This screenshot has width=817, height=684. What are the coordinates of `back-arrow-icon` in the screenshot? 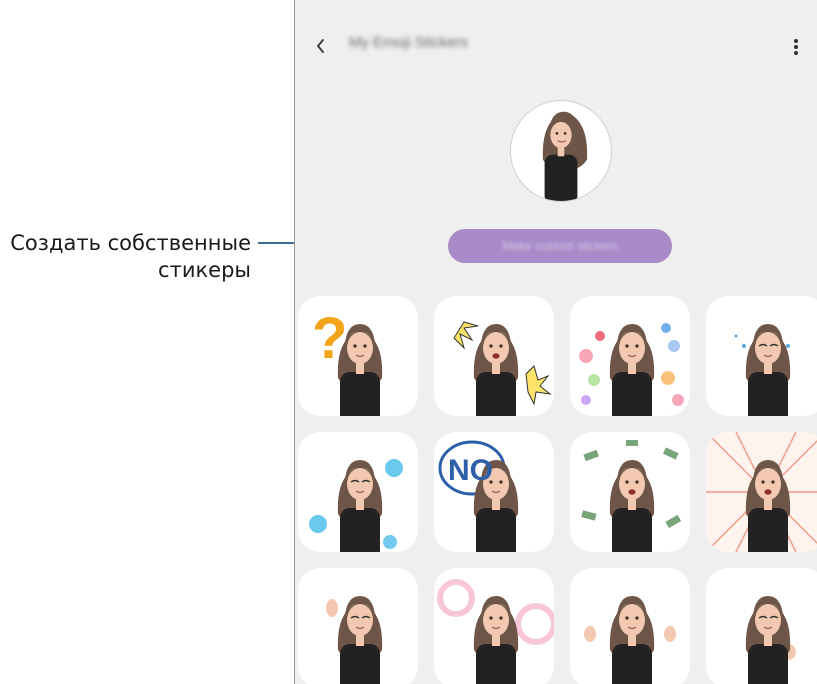 It's located at (320, 46).